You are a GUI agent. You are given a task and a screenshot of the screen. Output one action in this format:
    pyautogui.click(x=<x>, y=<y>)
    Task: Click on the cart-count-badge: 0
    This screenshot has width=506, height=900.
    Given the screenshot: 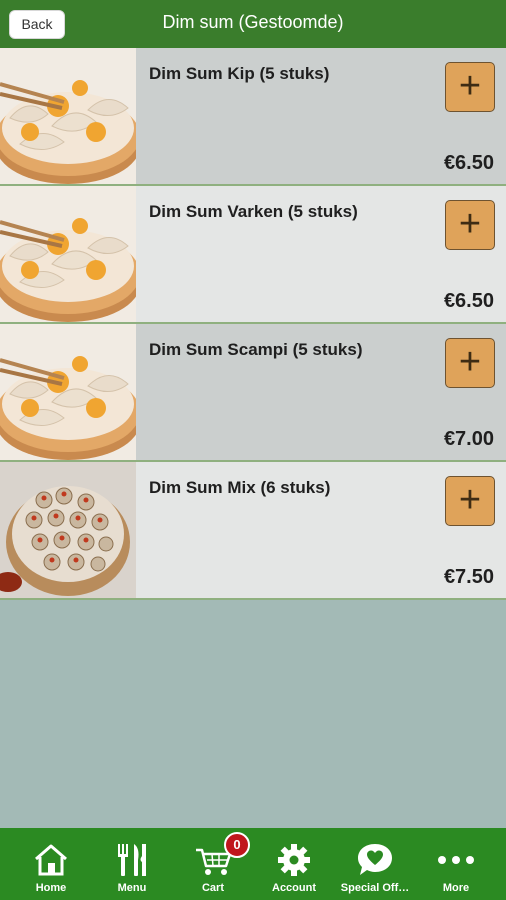 What is the action you would take?
    pyautogui.click(x=237, y=845)
    